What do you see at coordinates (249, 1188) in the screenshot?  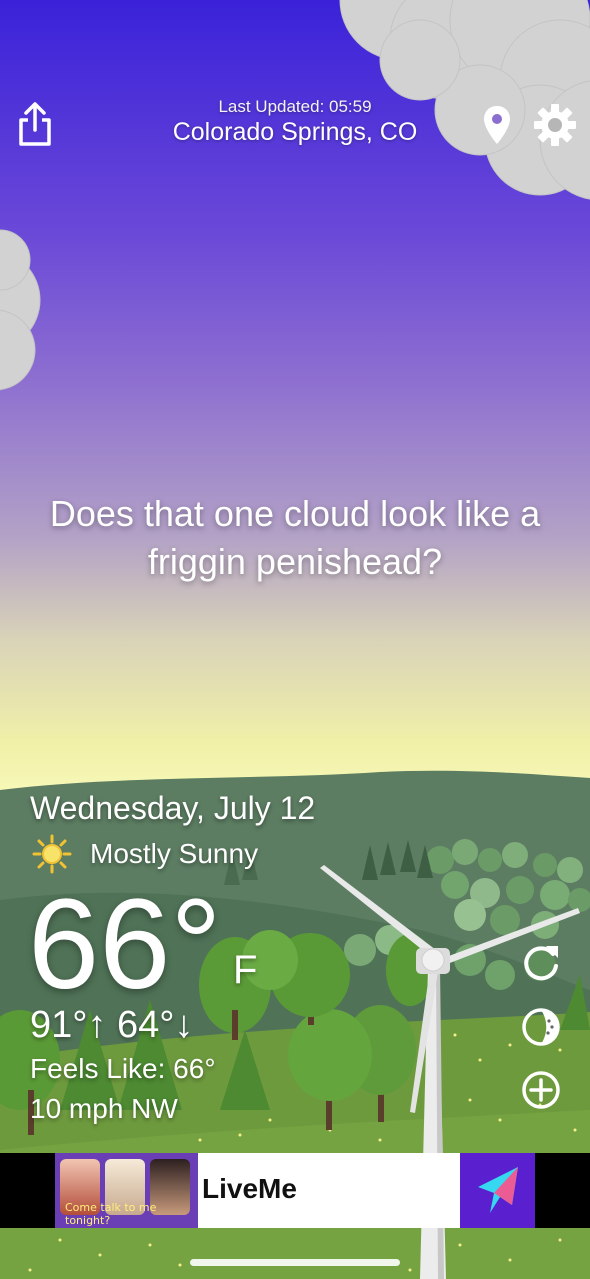 I see `ad-title: LiveMe` at bounding box center [249, 1188].